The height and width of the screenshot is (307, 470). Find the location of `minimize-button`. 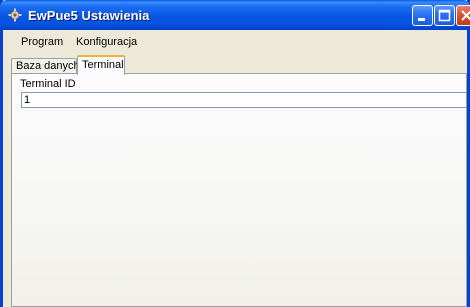

minimize-button is located at coordinates (422, 15).